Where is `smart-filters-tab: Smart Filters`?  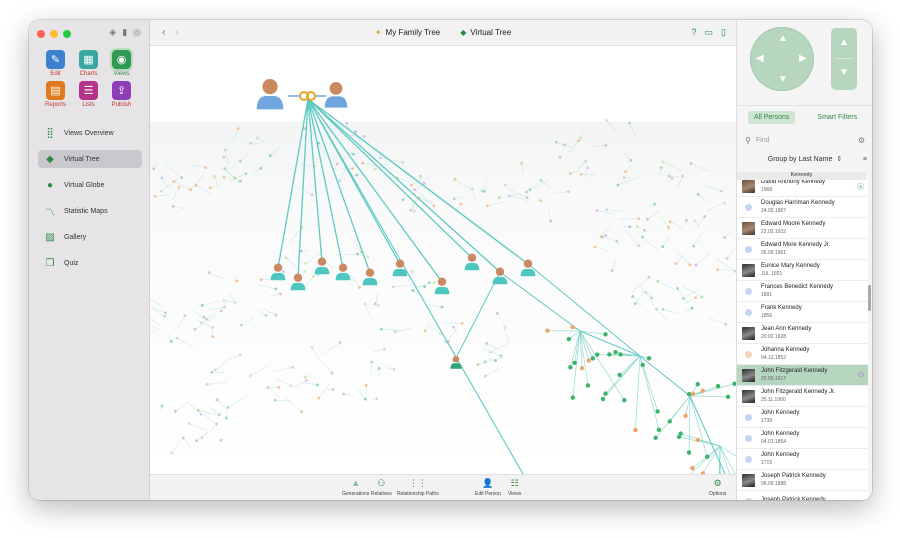 smart-filters-tab: Smart Filters is located at coordinates (837, 117).